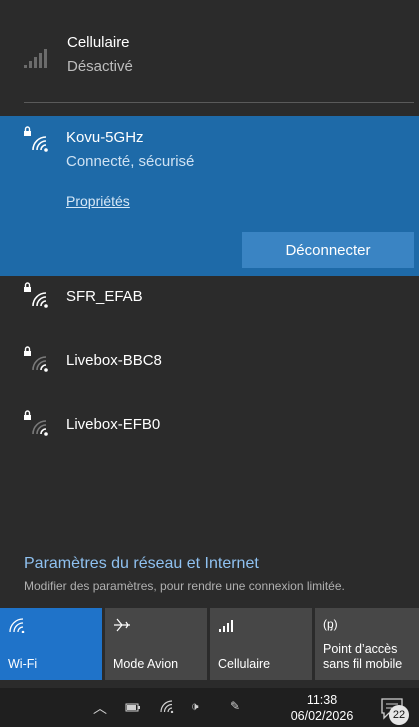  I want to click on volume-icon: 🕩, so click(195, 706).